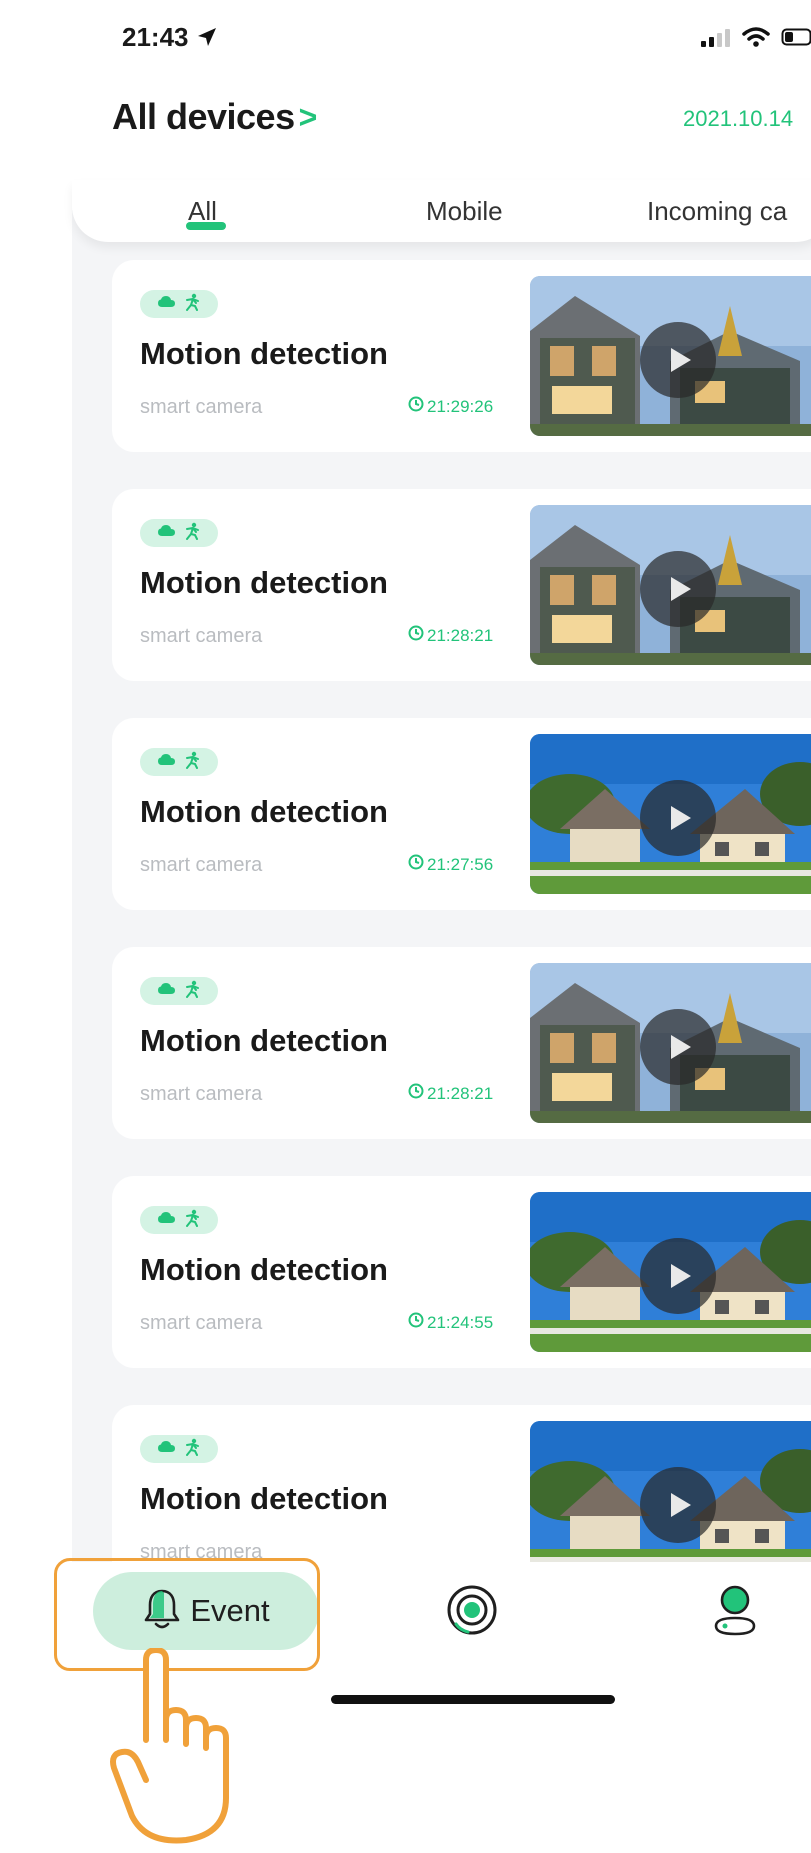 Image resolution: width=811 pixels, height=1853 pixels. I want to click on status-time-text: 21:43, so click(155, 37).